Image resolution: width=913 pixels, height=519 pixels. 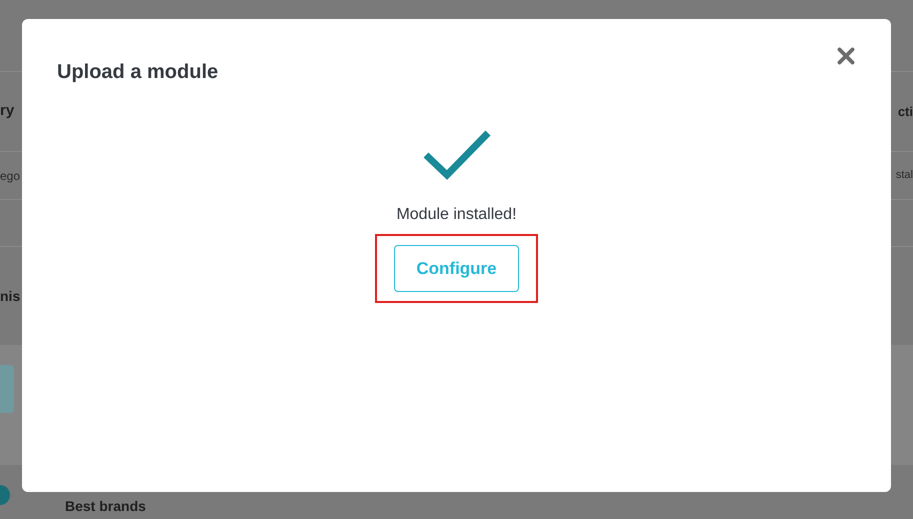 What do you see at coordinates (10, 296) in the screenshot?
I see `section-heading: nis` at bounding box center [10, 296].